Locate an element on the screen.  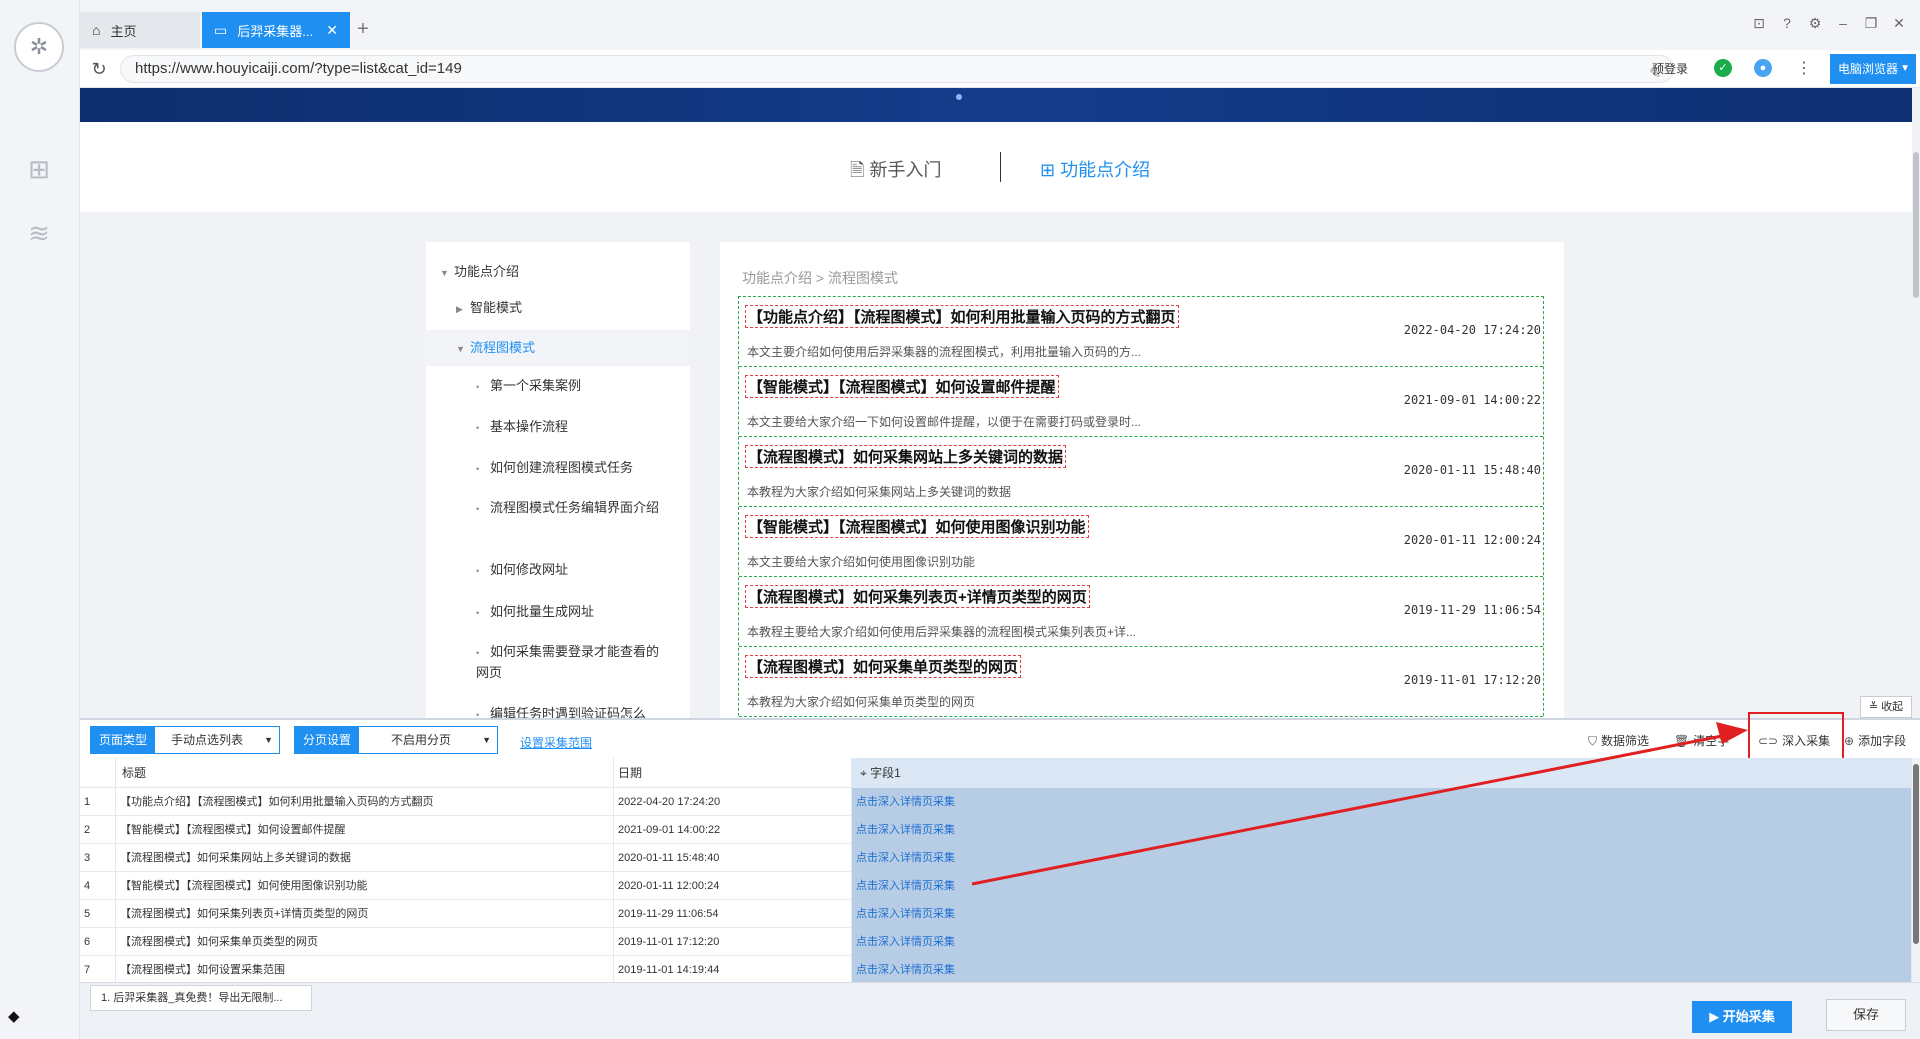
menu-item: • 基本操作流程 is located at coordinates (558, 427).